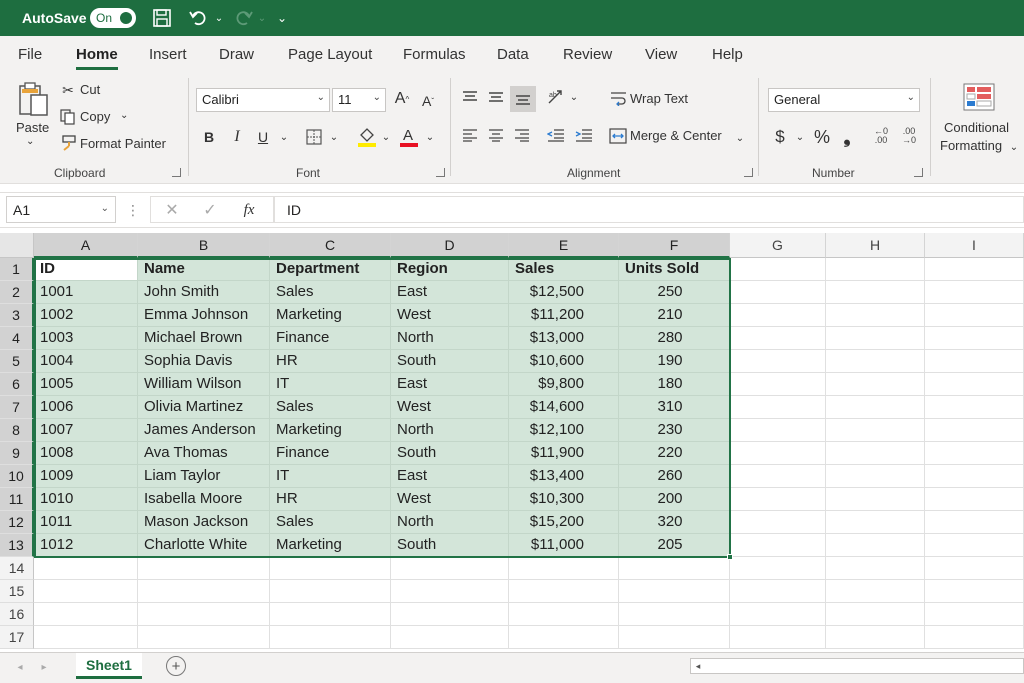  Describe the element at coordinates (857, 666) in the screenshot. I see `horizontal-scrollbar: ◂` at that location.